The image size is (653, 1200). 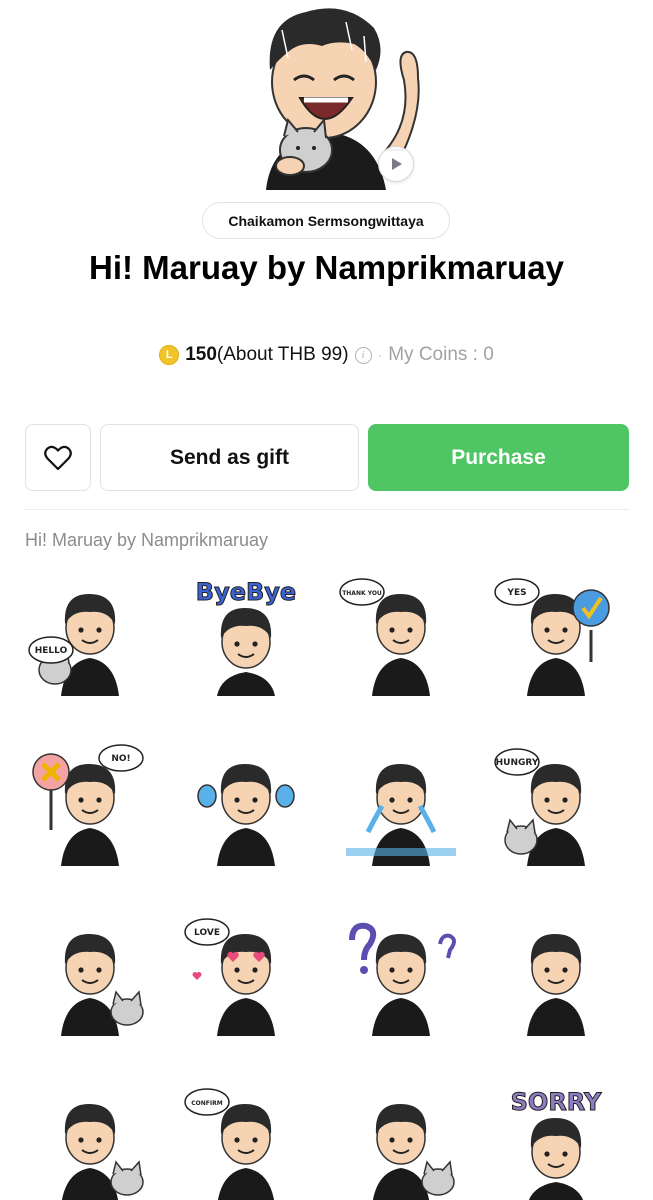 I want to click on sticker-yes-caption: YES, so click(x=516, y=593).